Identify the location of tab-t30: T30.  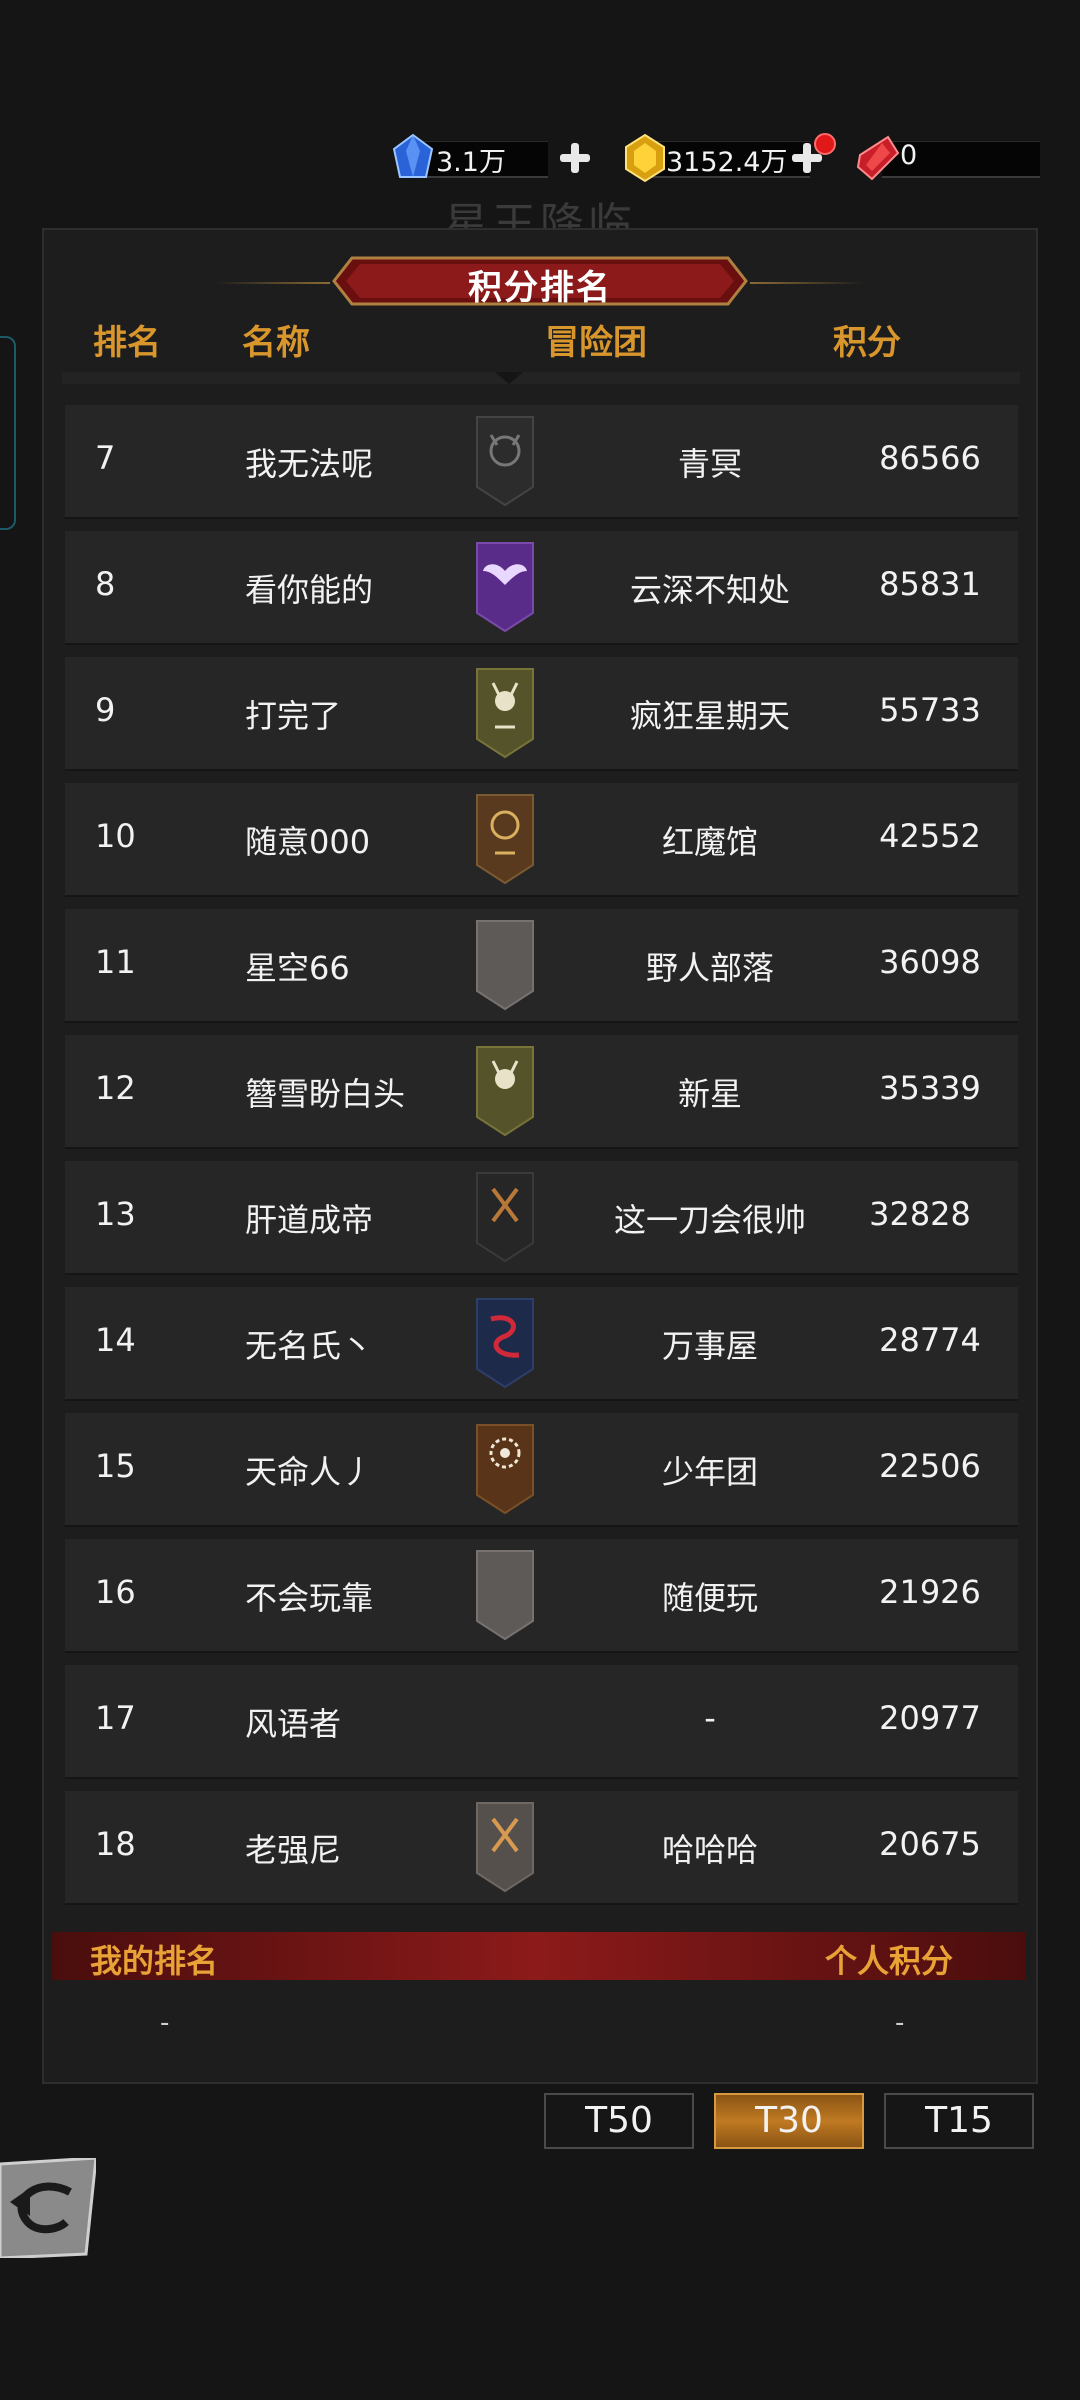
(789, 2121).